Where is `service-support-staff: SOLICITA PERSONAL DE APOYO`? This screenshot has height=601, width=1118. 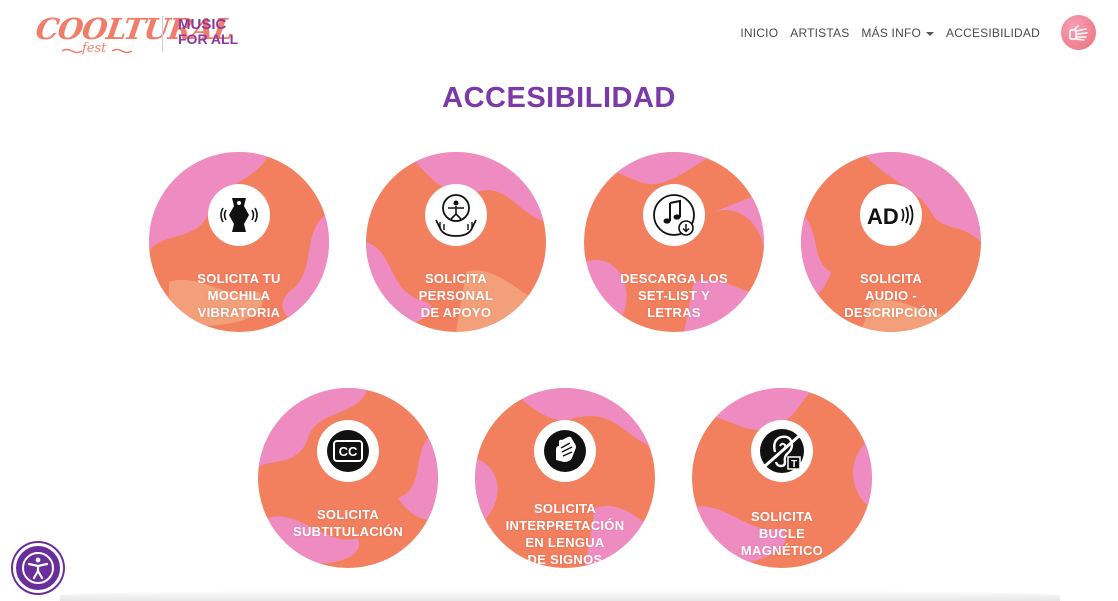 service-support-staff: SOLICITA PERSONAL DE APOYO is located at coordinates (456, 242).